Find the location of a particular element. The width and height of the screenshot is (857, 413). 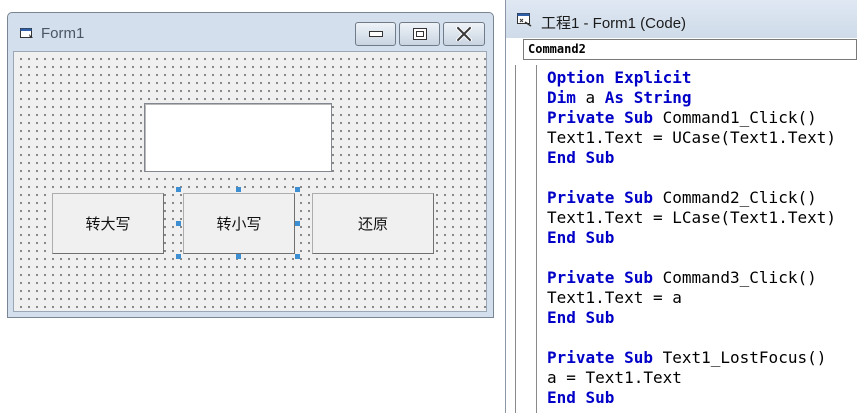

uppercase-button: 转大写 is located at coordinates (108, 223).